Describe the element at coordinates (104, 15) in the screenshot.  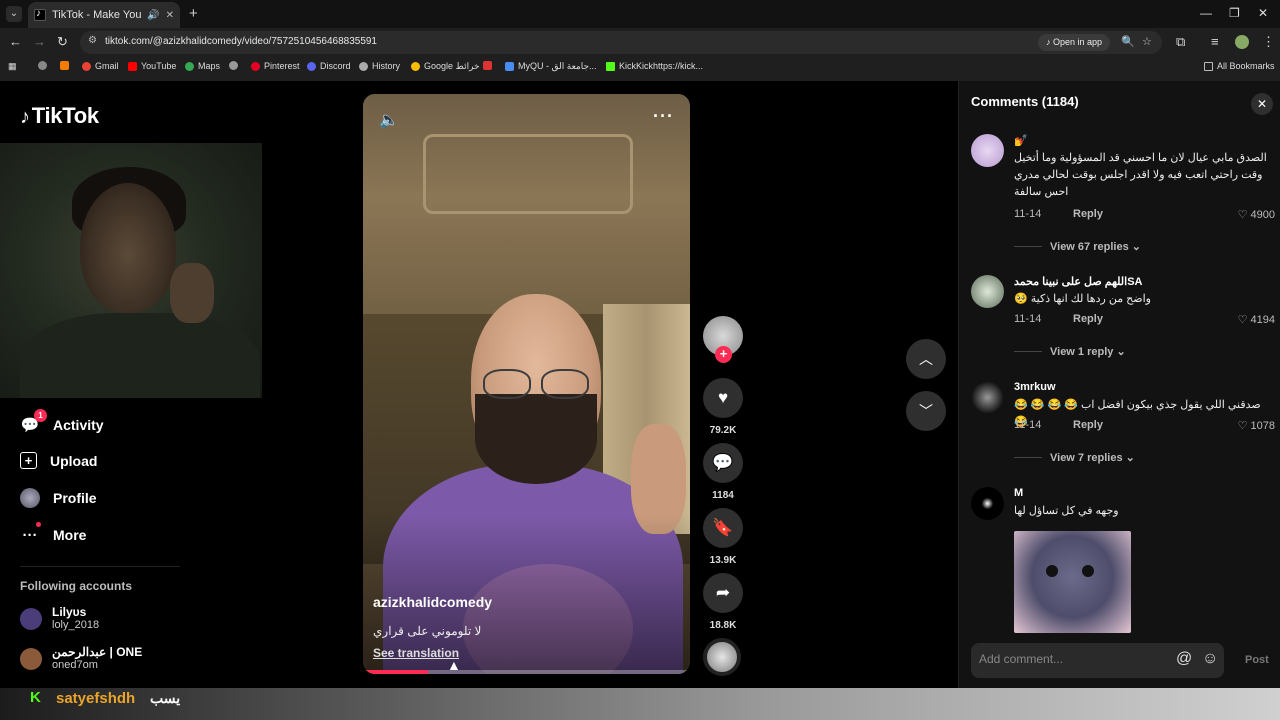
I see `browser-tab: TikTok - Make Your Day 🔊 ✕` at that location.